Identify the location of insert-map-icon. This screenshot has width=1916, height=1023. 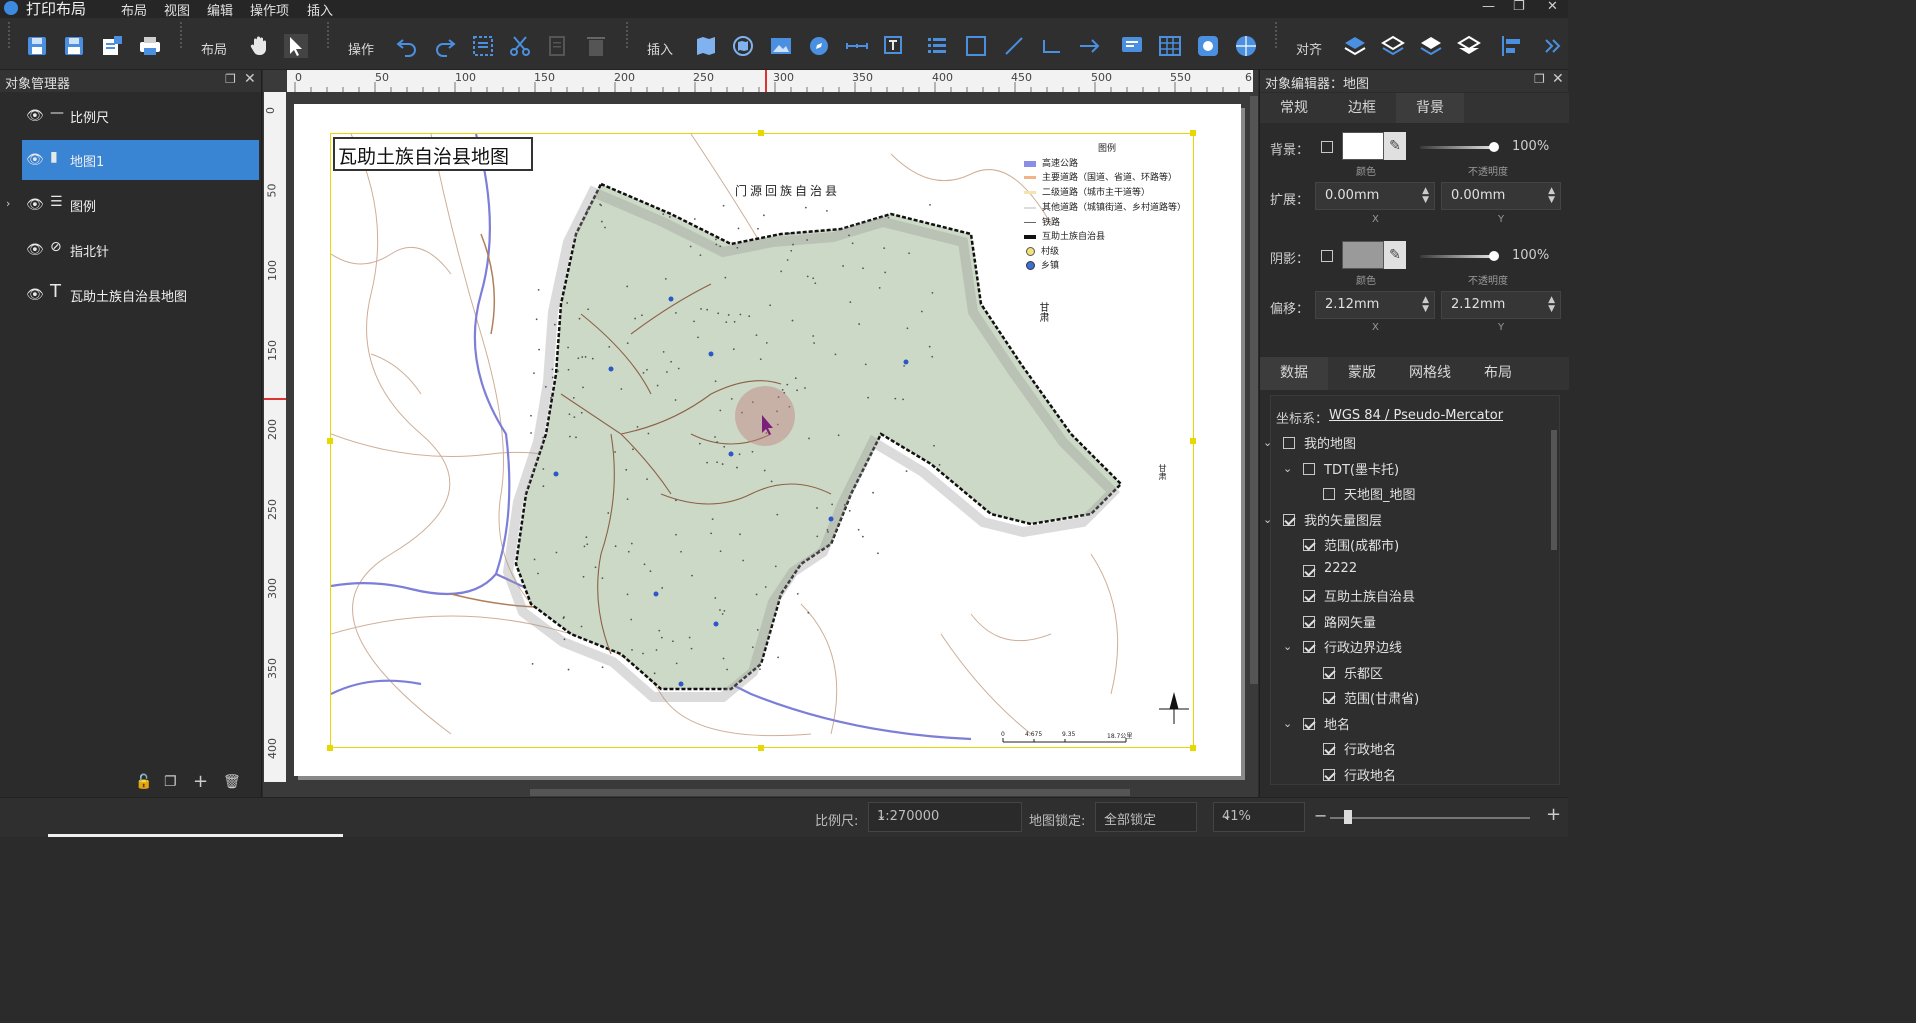
(706, 46).